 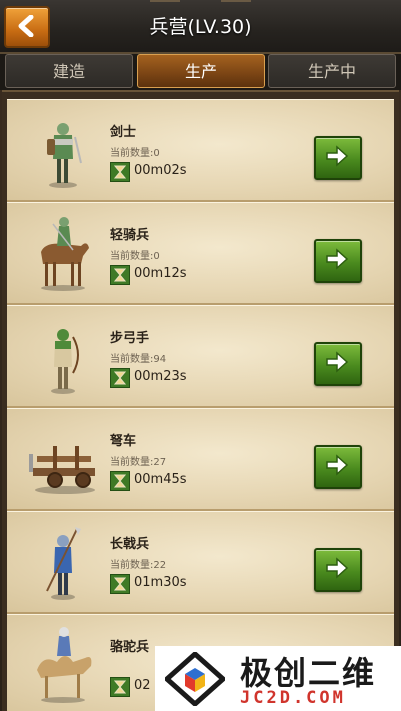 What do you see at coordinates (69, 71) in the screenshot?
I see `tab-build: 建造` at bounding box center [69, 71].